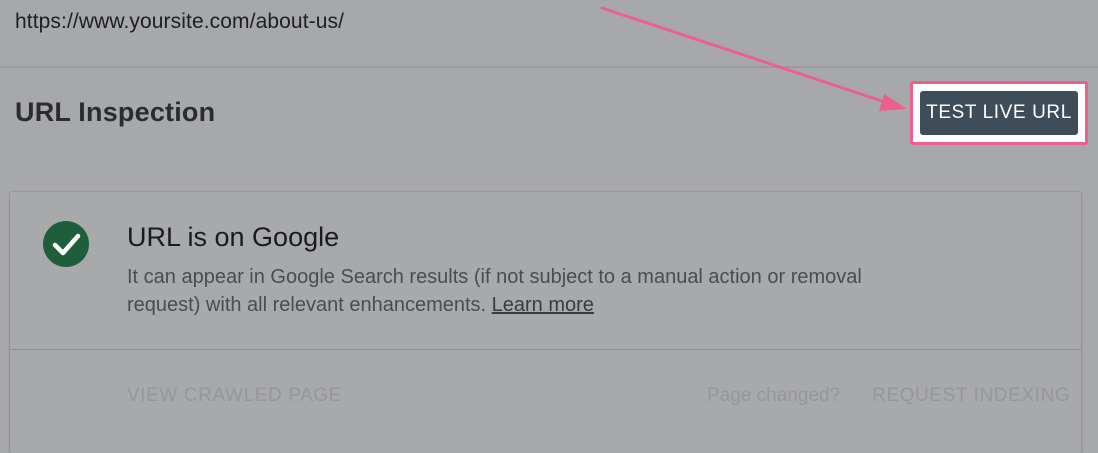 The image size is (1098, 453). I want to click on status-title: URL is on Google, so click(233, 237).